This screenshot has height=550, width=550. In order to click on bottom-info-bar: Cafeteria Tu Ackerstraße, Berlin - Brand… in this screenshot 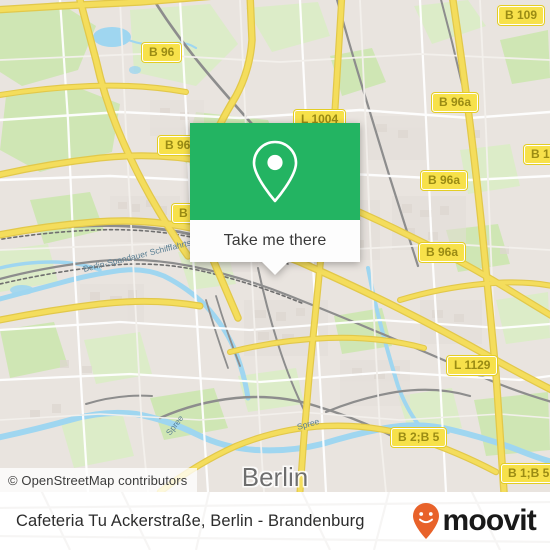, I will do `click(275, 521)`.